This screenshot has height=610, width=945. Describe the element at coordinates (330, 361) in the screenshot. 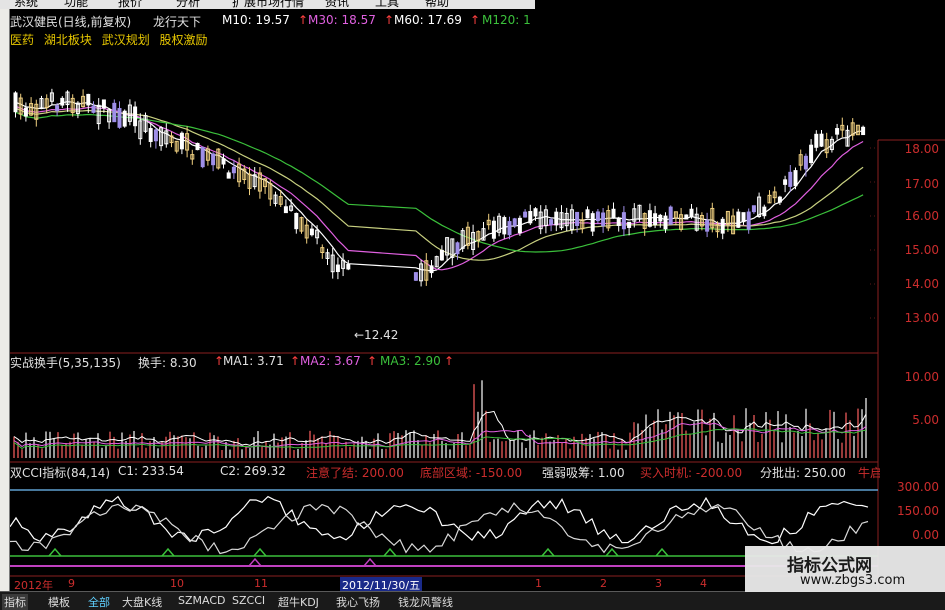

I see `turnover-ma2: MA2: 3.67` at that location.